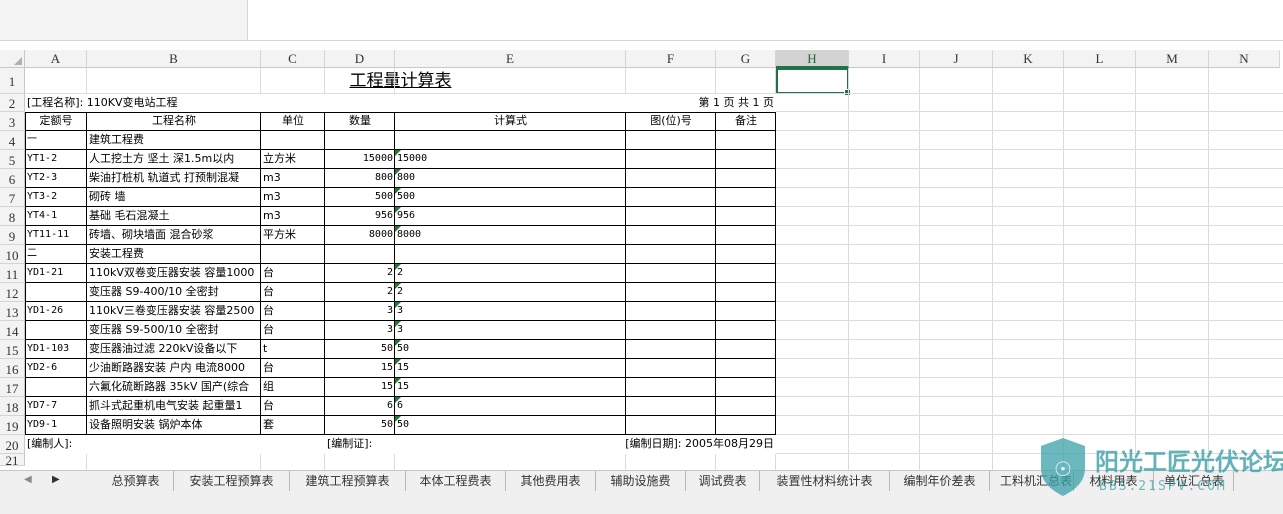 The image size is (1283, 514). Describe the element at coordinates (1100, 59) in the screenshot. I see `column-header-L: L` at that location.